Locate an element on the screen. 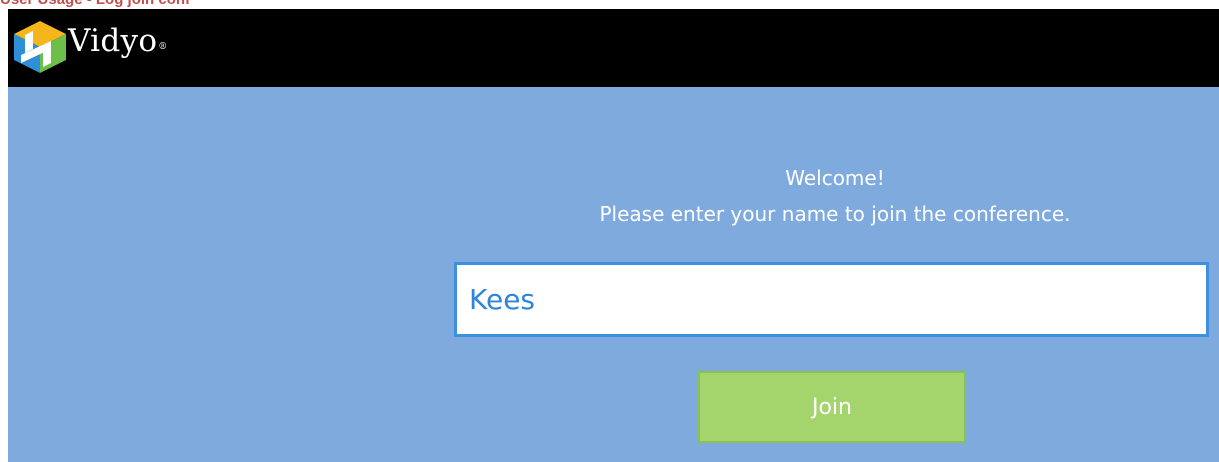  logo-wordmark: Vidyo is located at coordinates (113, 41).